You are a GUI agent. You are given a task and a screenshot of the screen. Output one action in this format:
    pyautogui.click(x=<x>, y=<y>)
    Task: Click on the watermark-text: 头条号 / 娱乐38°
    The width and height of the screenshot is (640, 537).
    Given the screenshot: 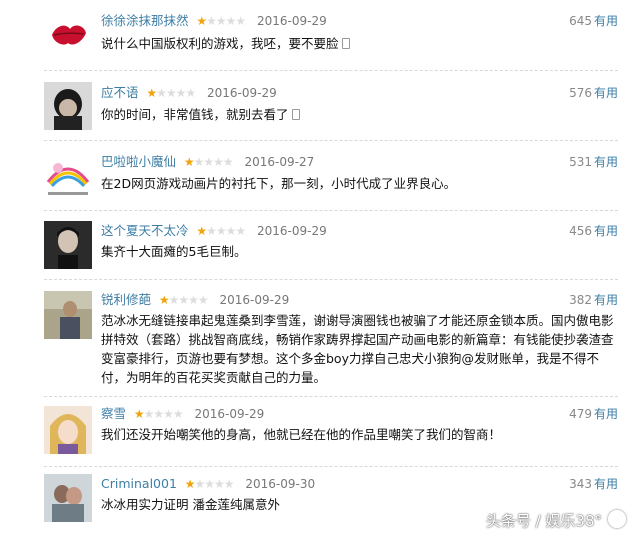 What is the action you would take?
    pyautogui.click(x=543, y=521)
    